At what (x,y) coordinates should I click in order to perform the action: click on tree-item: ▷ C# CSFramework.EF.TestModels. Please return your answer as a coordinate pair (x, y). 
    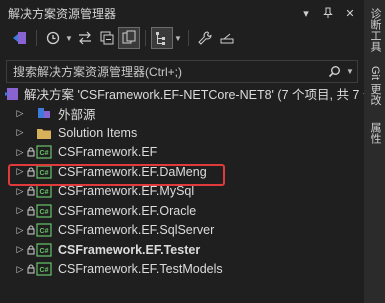
    Looking at the image, I should click on (182, 270).